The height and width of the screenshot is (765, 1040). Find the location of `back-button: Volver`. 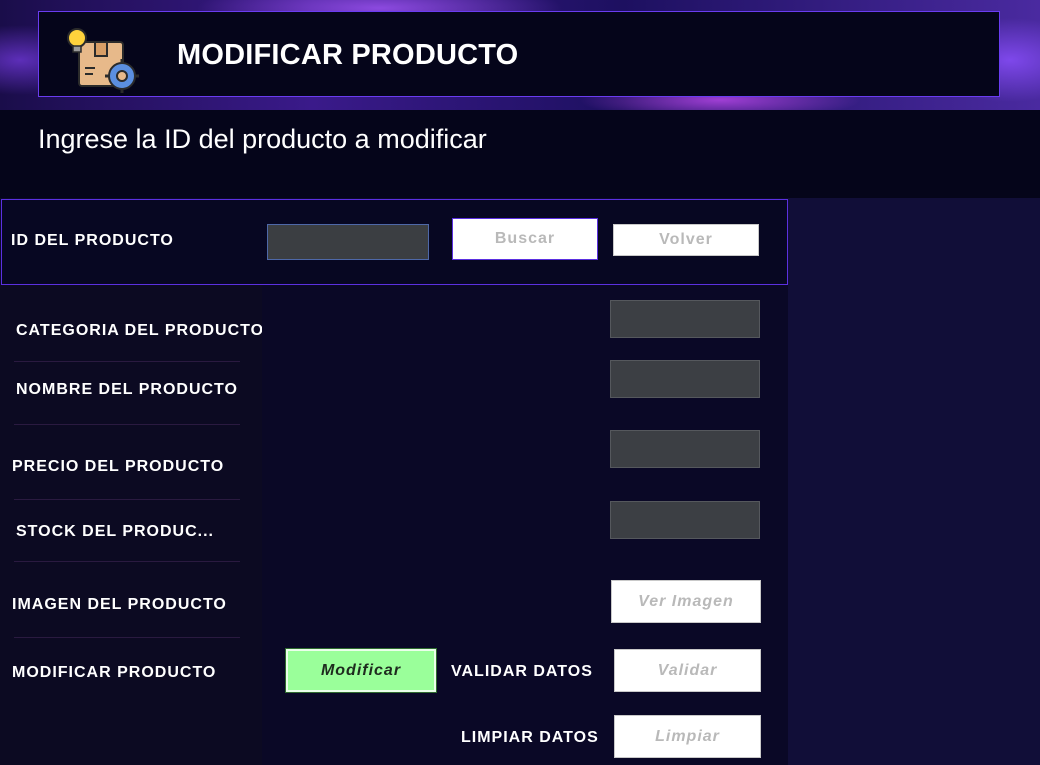

back-button: Volver is located at coordinates (686, 240).